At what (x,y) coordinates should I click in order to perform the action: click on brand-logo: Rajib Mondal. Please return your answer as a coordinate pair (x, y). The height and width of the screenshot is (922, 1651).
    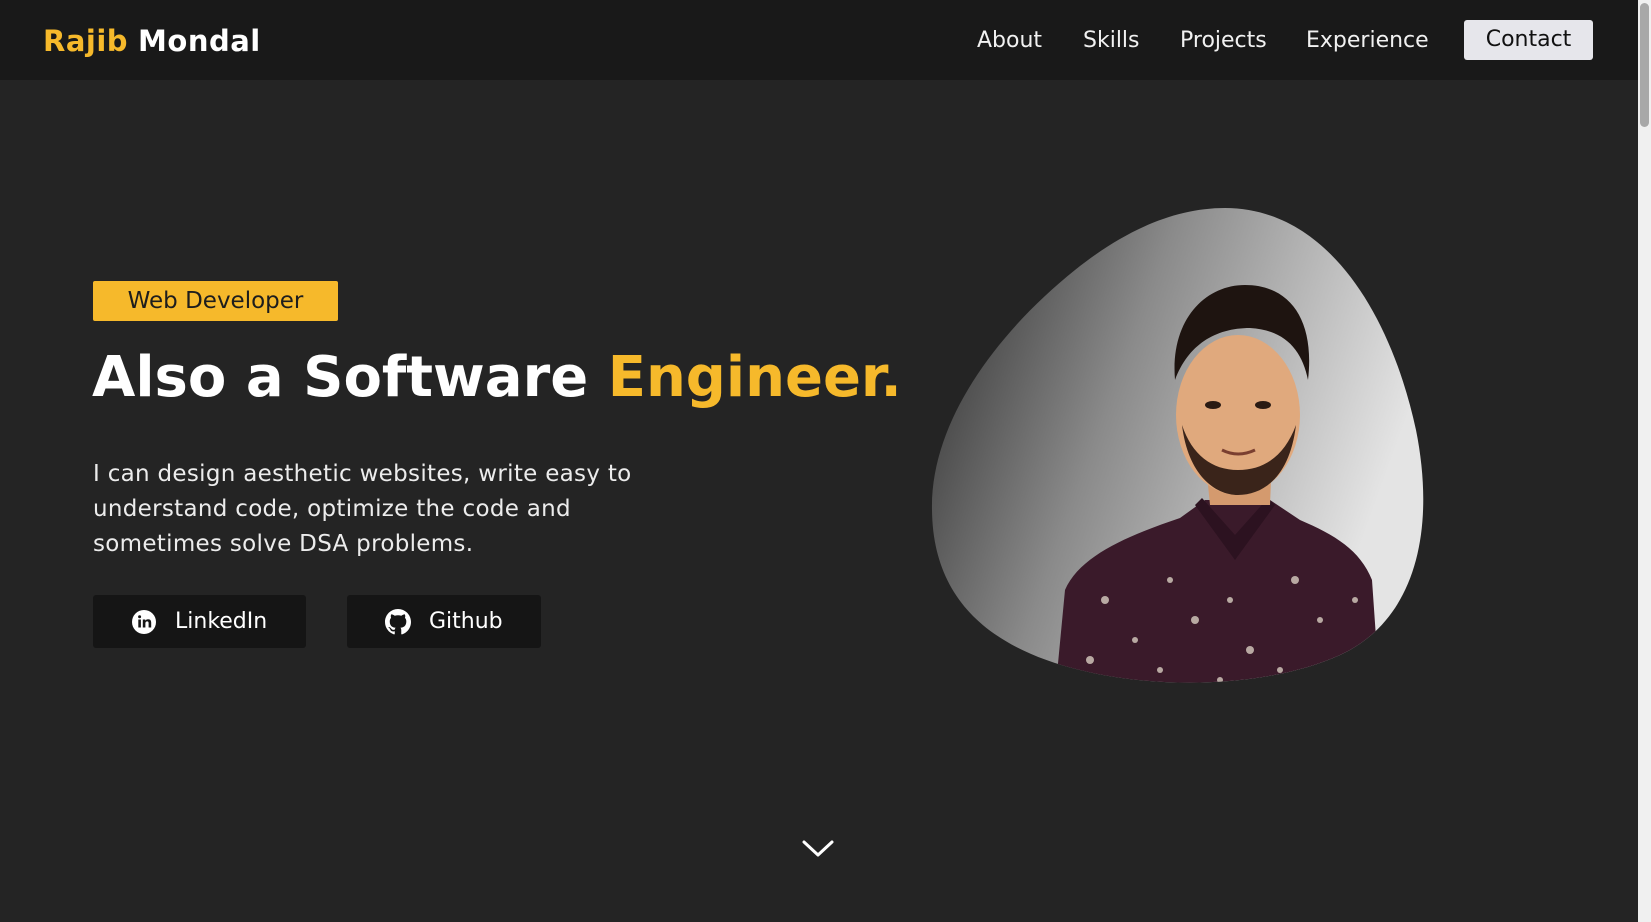
    Looking at the image, I should click on (152, 41).